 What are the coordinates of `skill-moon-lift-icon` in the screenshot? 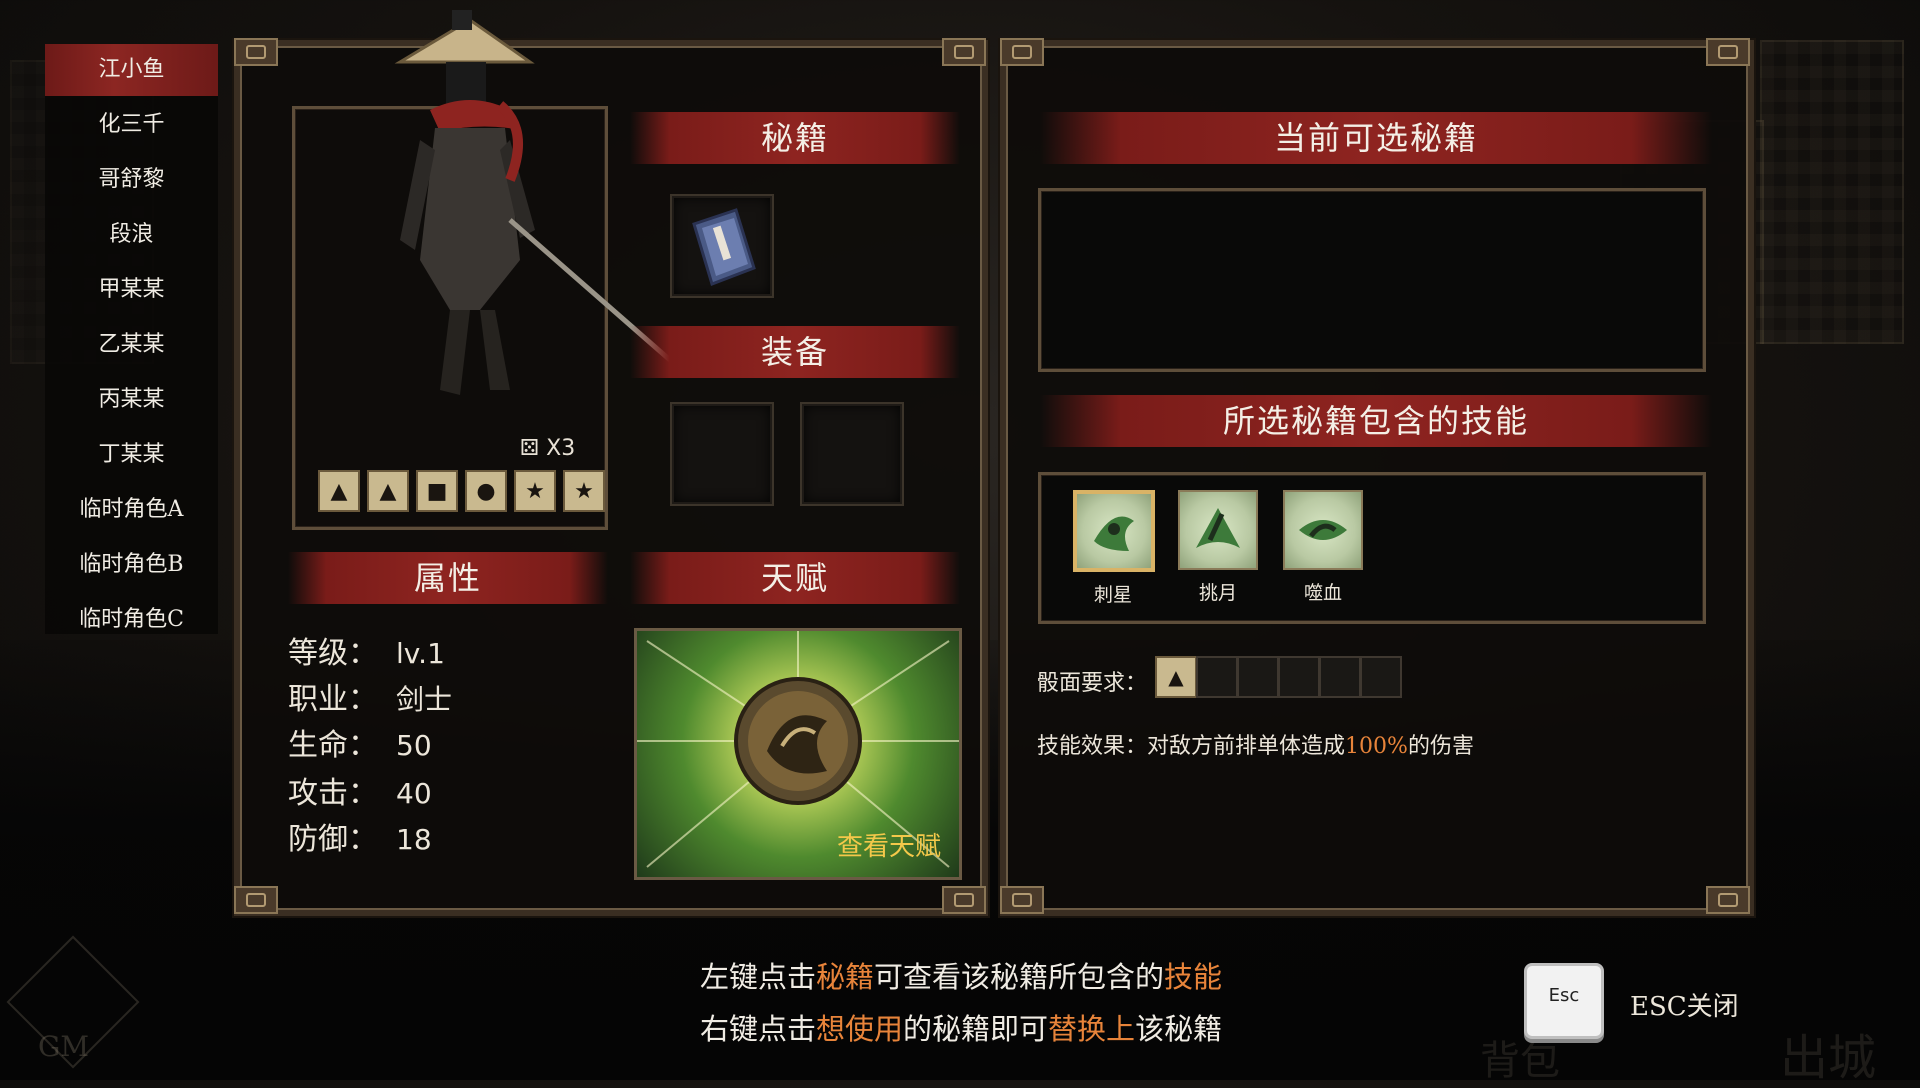 It's located at (1218, 530).